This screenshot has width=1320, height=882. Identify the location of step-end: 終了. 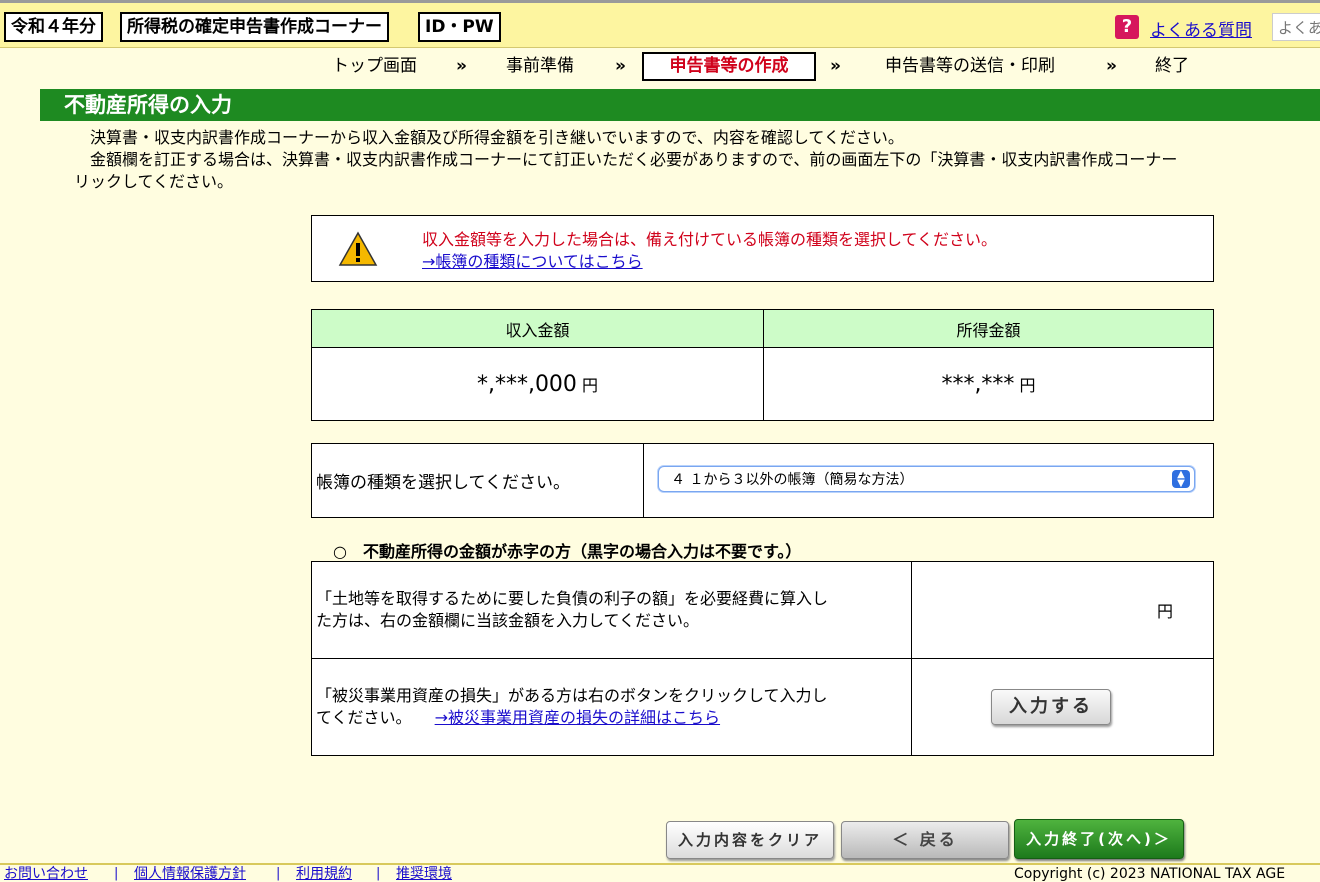
(1172, 66).